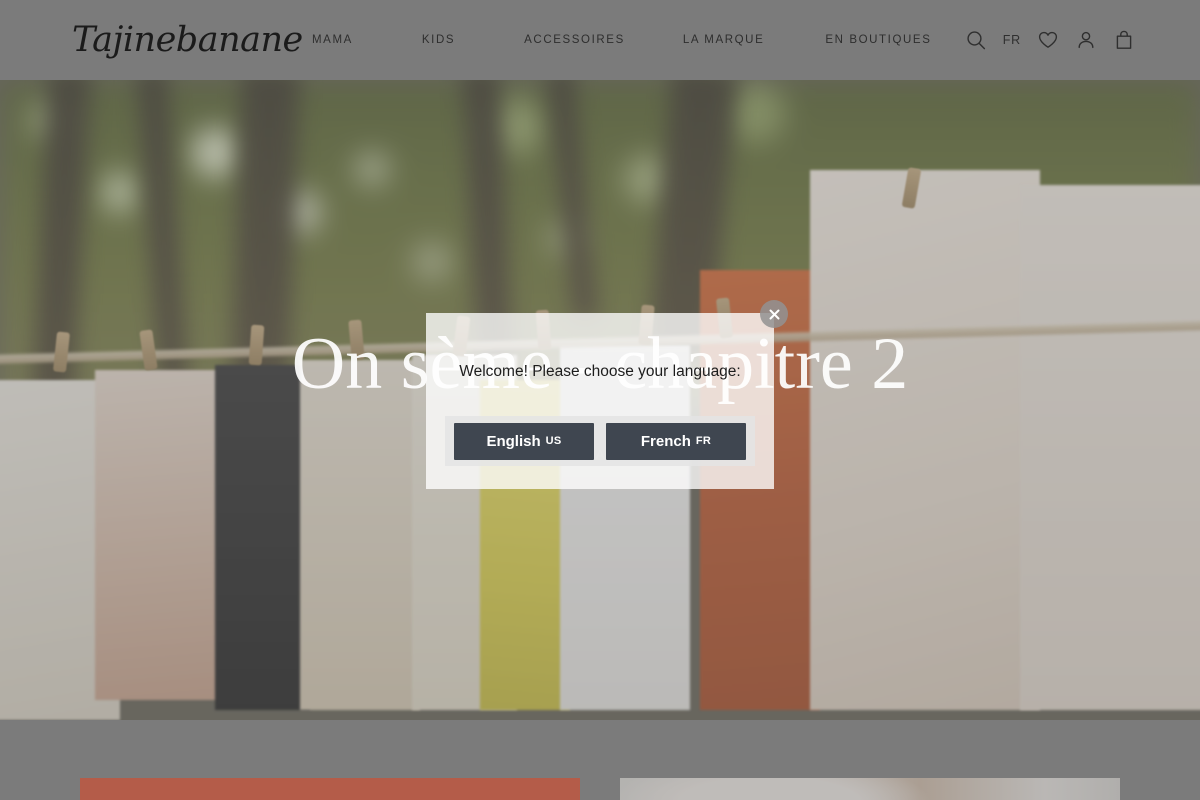 This screenshot has height=800, width=1200. What do you see at coordinates (724, 40) in the screenshot?
I see `nav-item-la-marque: LA MARQUE` at bounding box center [724, 40].